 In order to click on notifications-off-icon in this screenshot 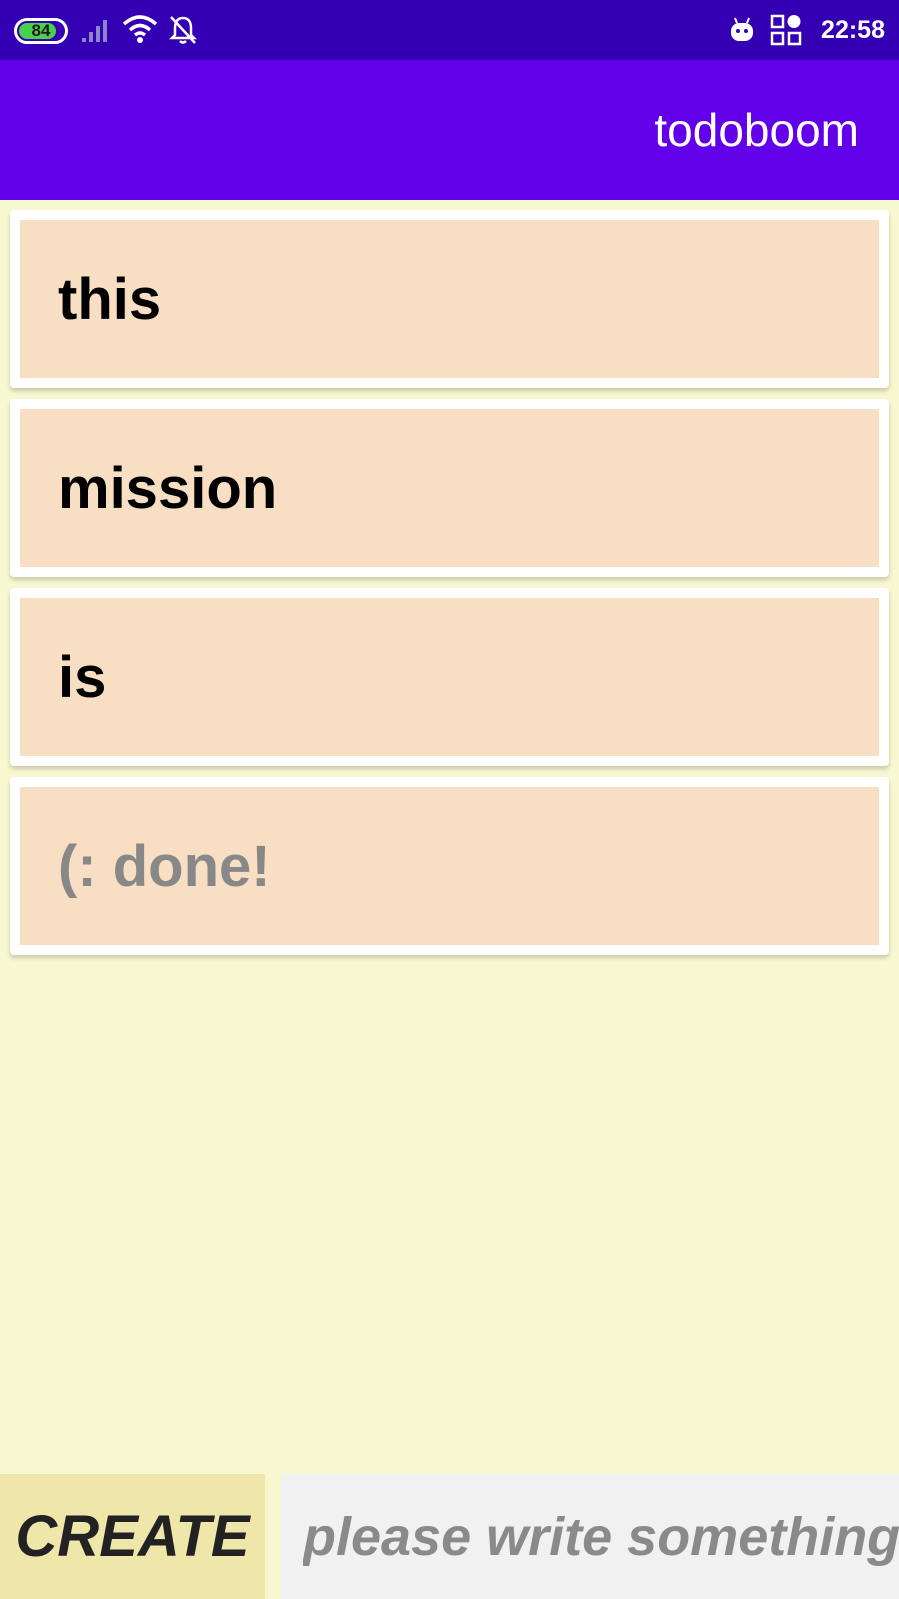, I will do `click(183, 30)`.